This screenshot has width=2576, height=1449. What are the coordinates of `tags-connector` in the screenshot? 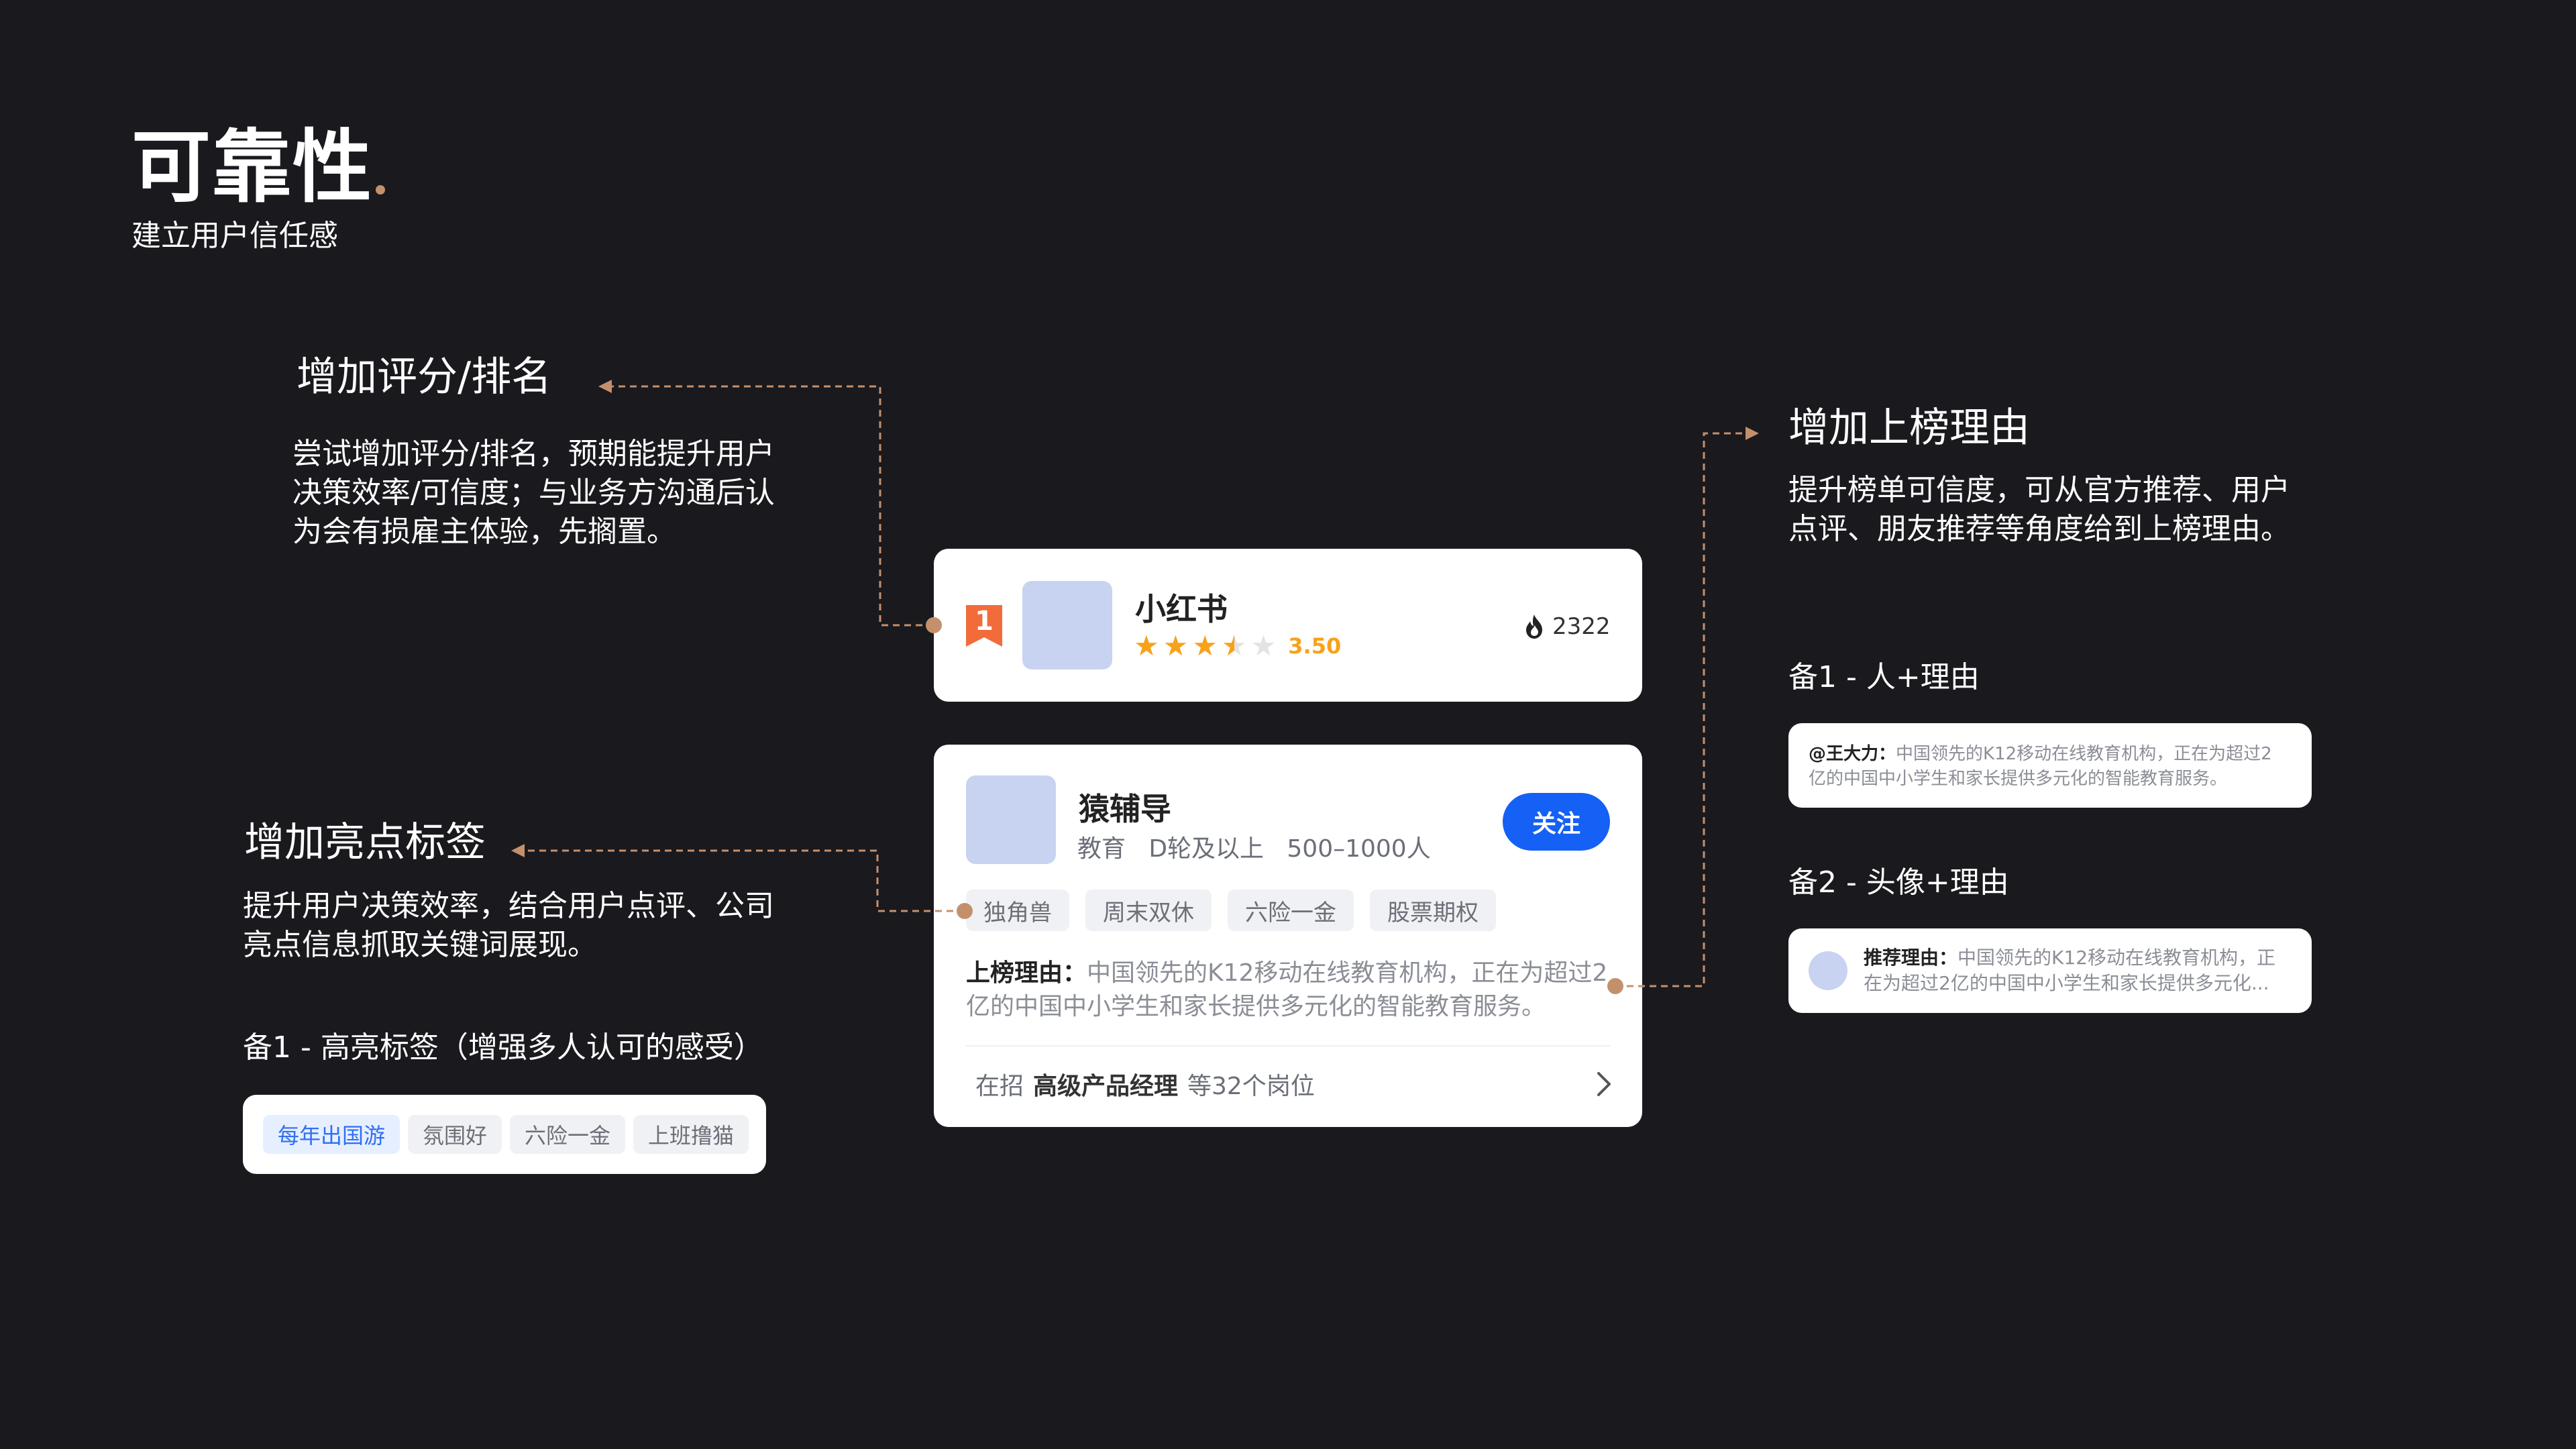 It's located at (742, 880).